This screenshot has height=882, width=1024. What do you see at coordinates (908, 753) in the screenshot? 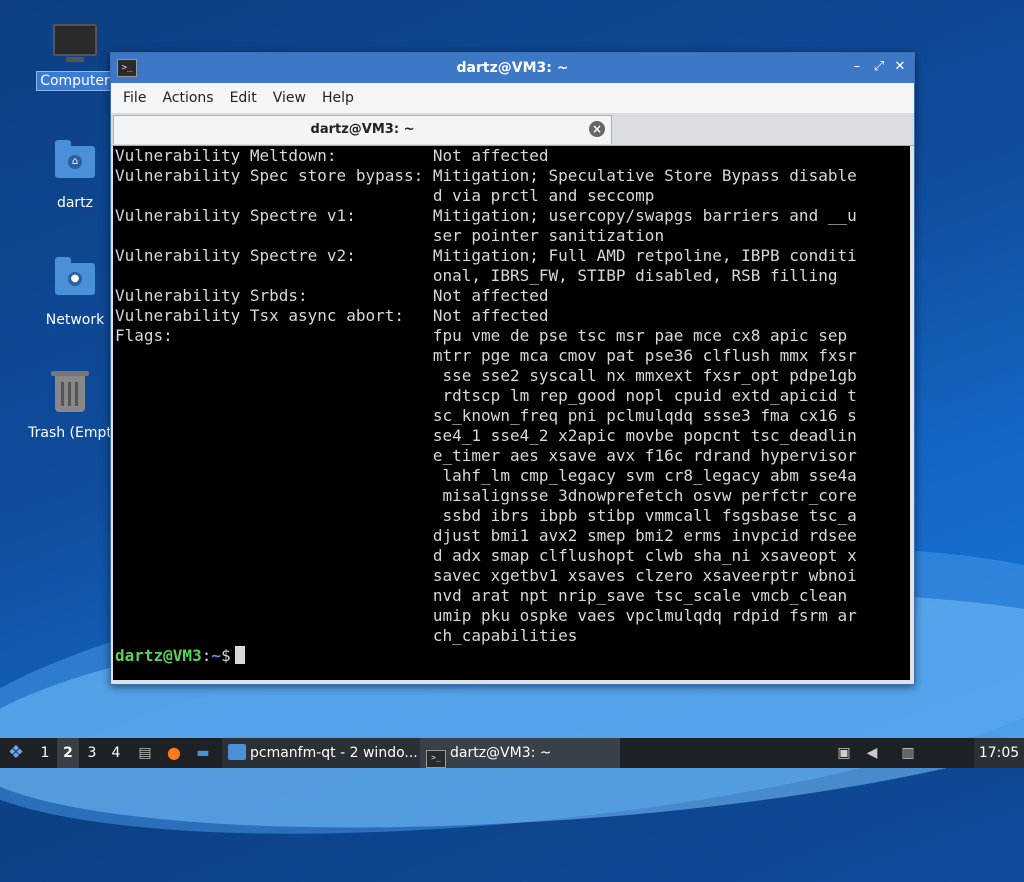
I see `clipboard-icon: ▥` at bounding box center [908, 753].